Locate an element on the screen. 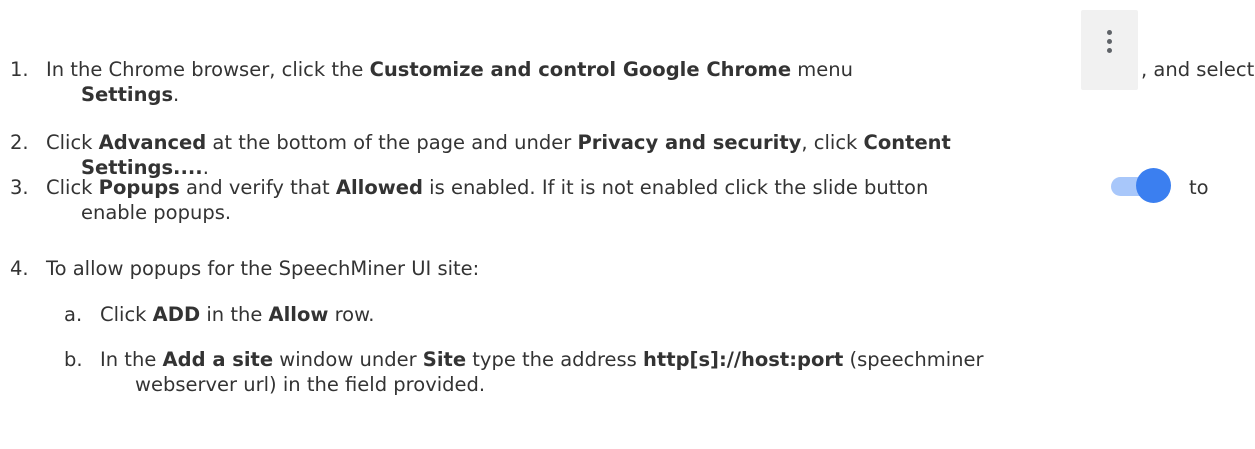  step-number: 1. is located at coordinates (19, 69).